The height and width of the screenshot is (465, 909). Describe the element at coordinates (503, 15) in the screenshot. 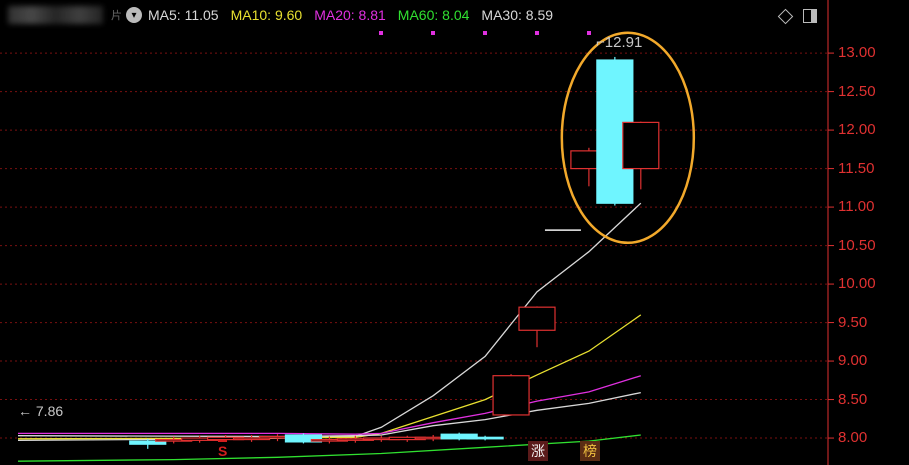

I see `ma-label: MA30:` at that location.